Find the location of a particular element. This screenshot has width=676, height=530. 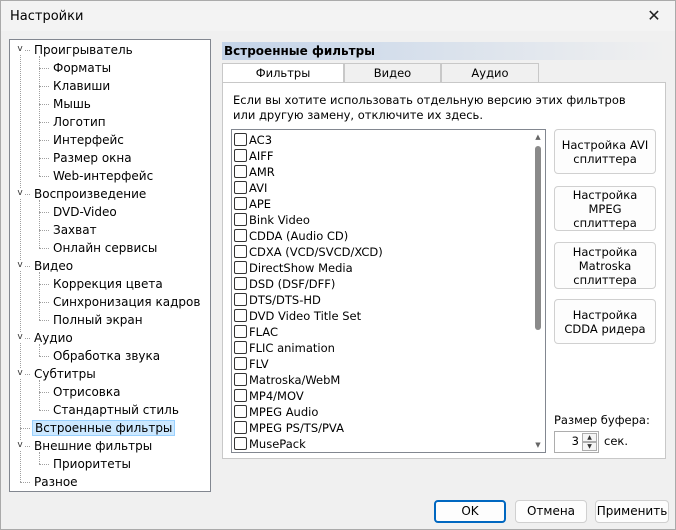

tree-item-label: Обработка звука is located at coordinates (107, 356).